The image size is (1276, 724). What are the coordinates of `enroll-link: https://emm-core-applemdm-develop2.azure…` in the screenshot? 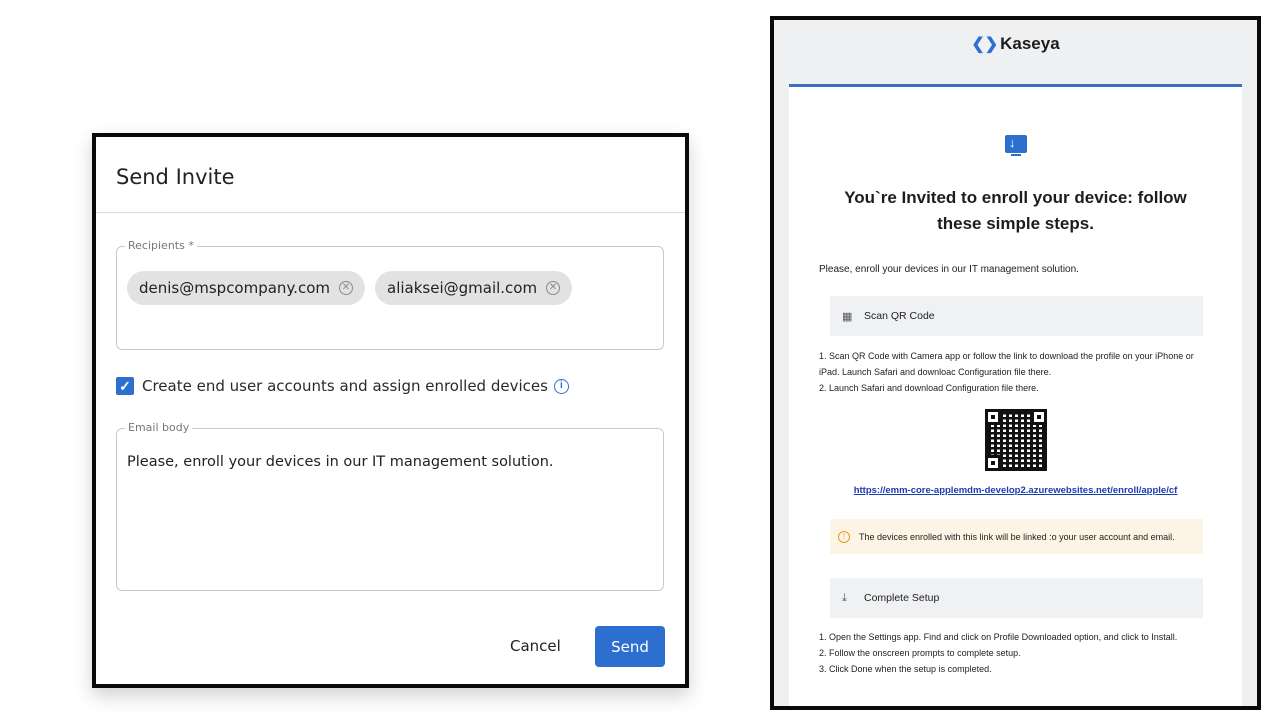 It's located at (1015, 490).